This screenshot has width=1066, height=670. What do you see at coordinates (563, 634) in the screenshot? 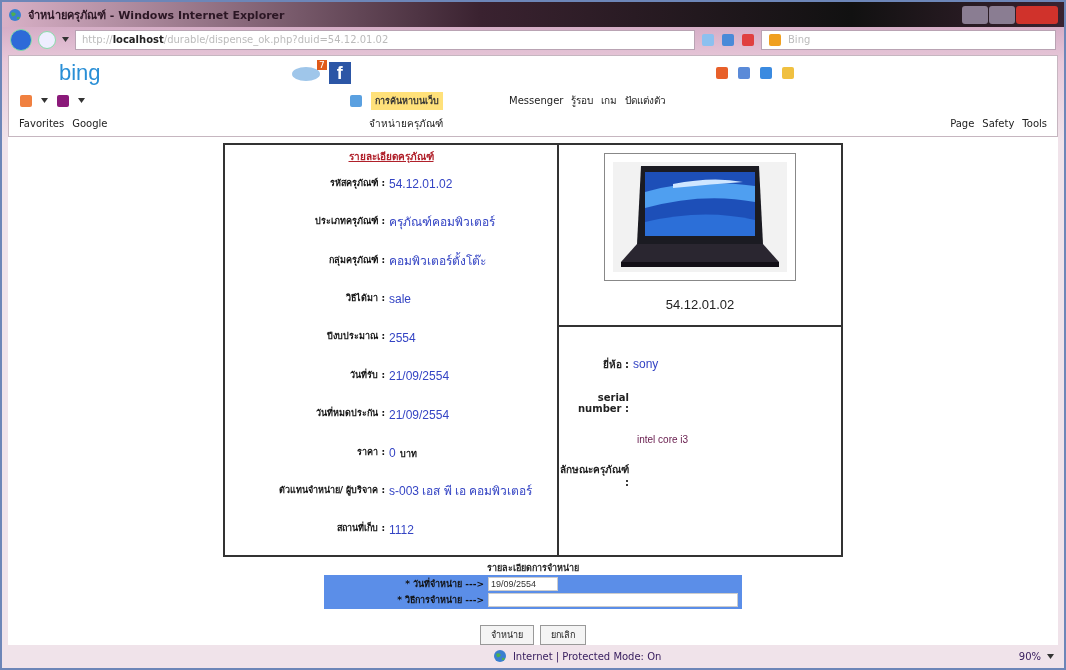
I see `cancel-button: ยกเลิก` at bounding box center [563, 634].